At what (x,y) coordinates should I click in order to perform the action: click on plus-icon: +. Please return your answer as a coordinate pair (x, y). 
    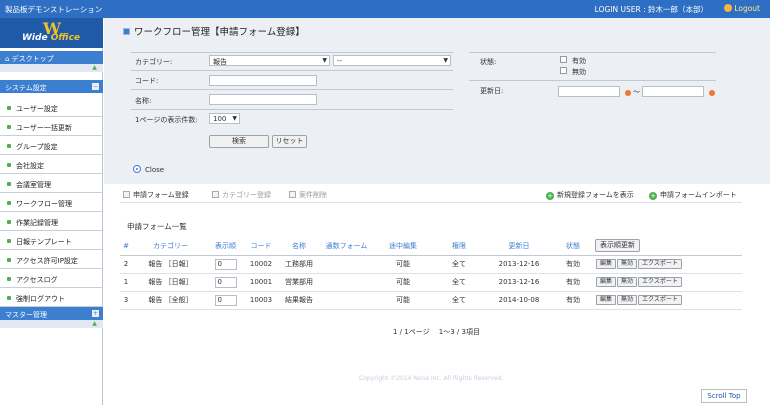
    Looking at the image, I should click on (550, 196).